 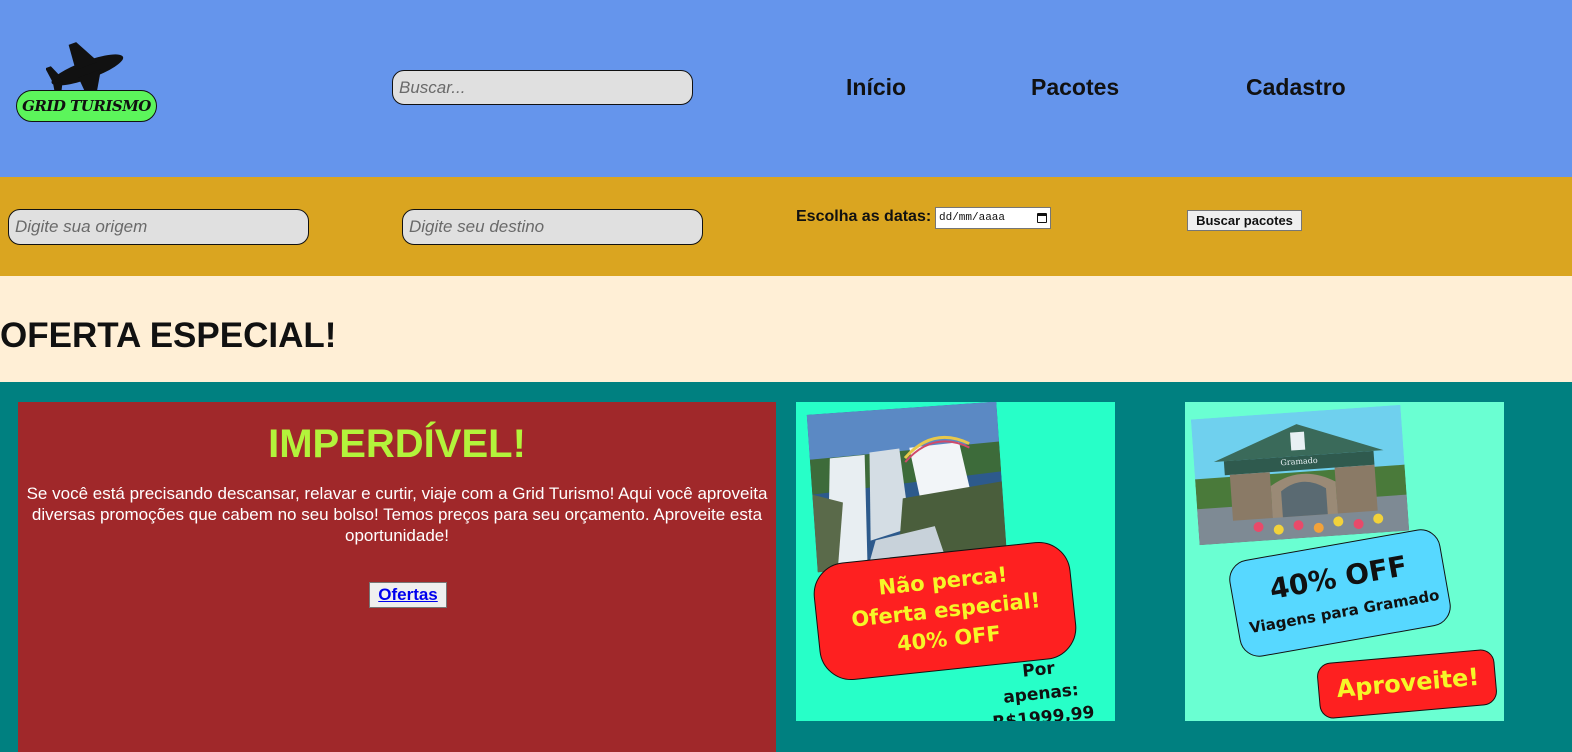 I want to click on offer-title: OFERTA ESPECIAL!, so click(x=168, y=335).